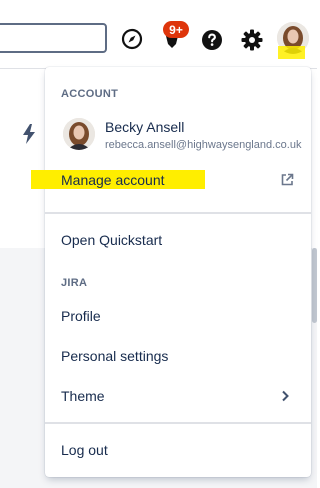 This screenshot has width=320, height=488. What do you see at coordinates (79, 134) in the screenshot?
I see `avatar` at bounding box center [79, 134].